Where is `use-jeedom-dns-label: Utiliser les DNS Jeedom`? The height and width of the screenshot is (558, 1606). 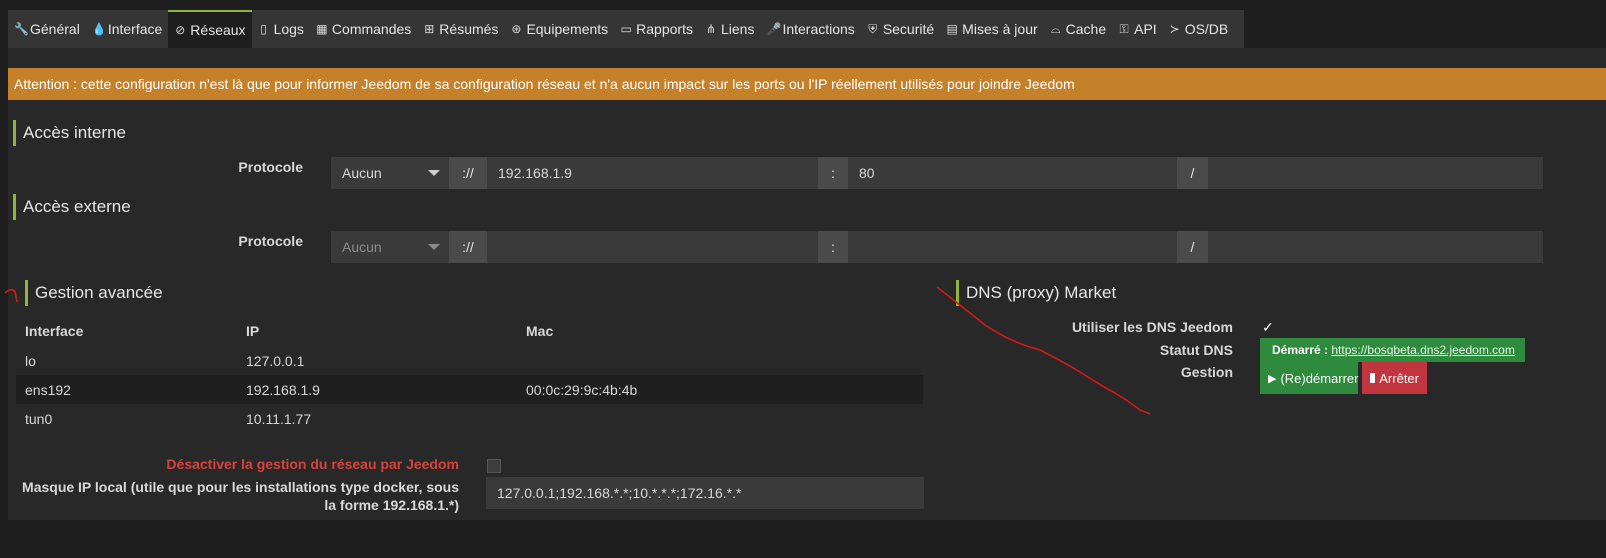 use-jeedom-dns-label: Utiliser les DNS Jeedom is located at coordinates (1152, 327).